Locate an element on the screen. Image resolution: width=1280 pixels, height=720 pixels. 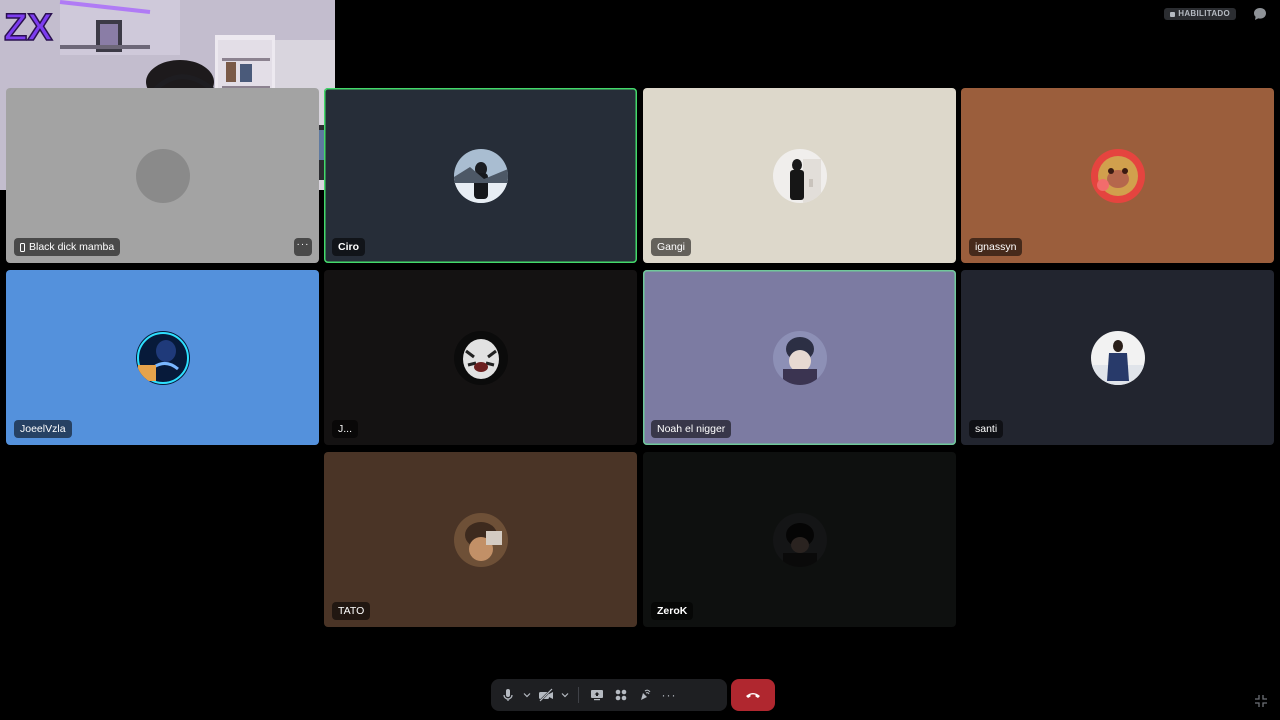
activities-button is located at coordinates (621, 695).